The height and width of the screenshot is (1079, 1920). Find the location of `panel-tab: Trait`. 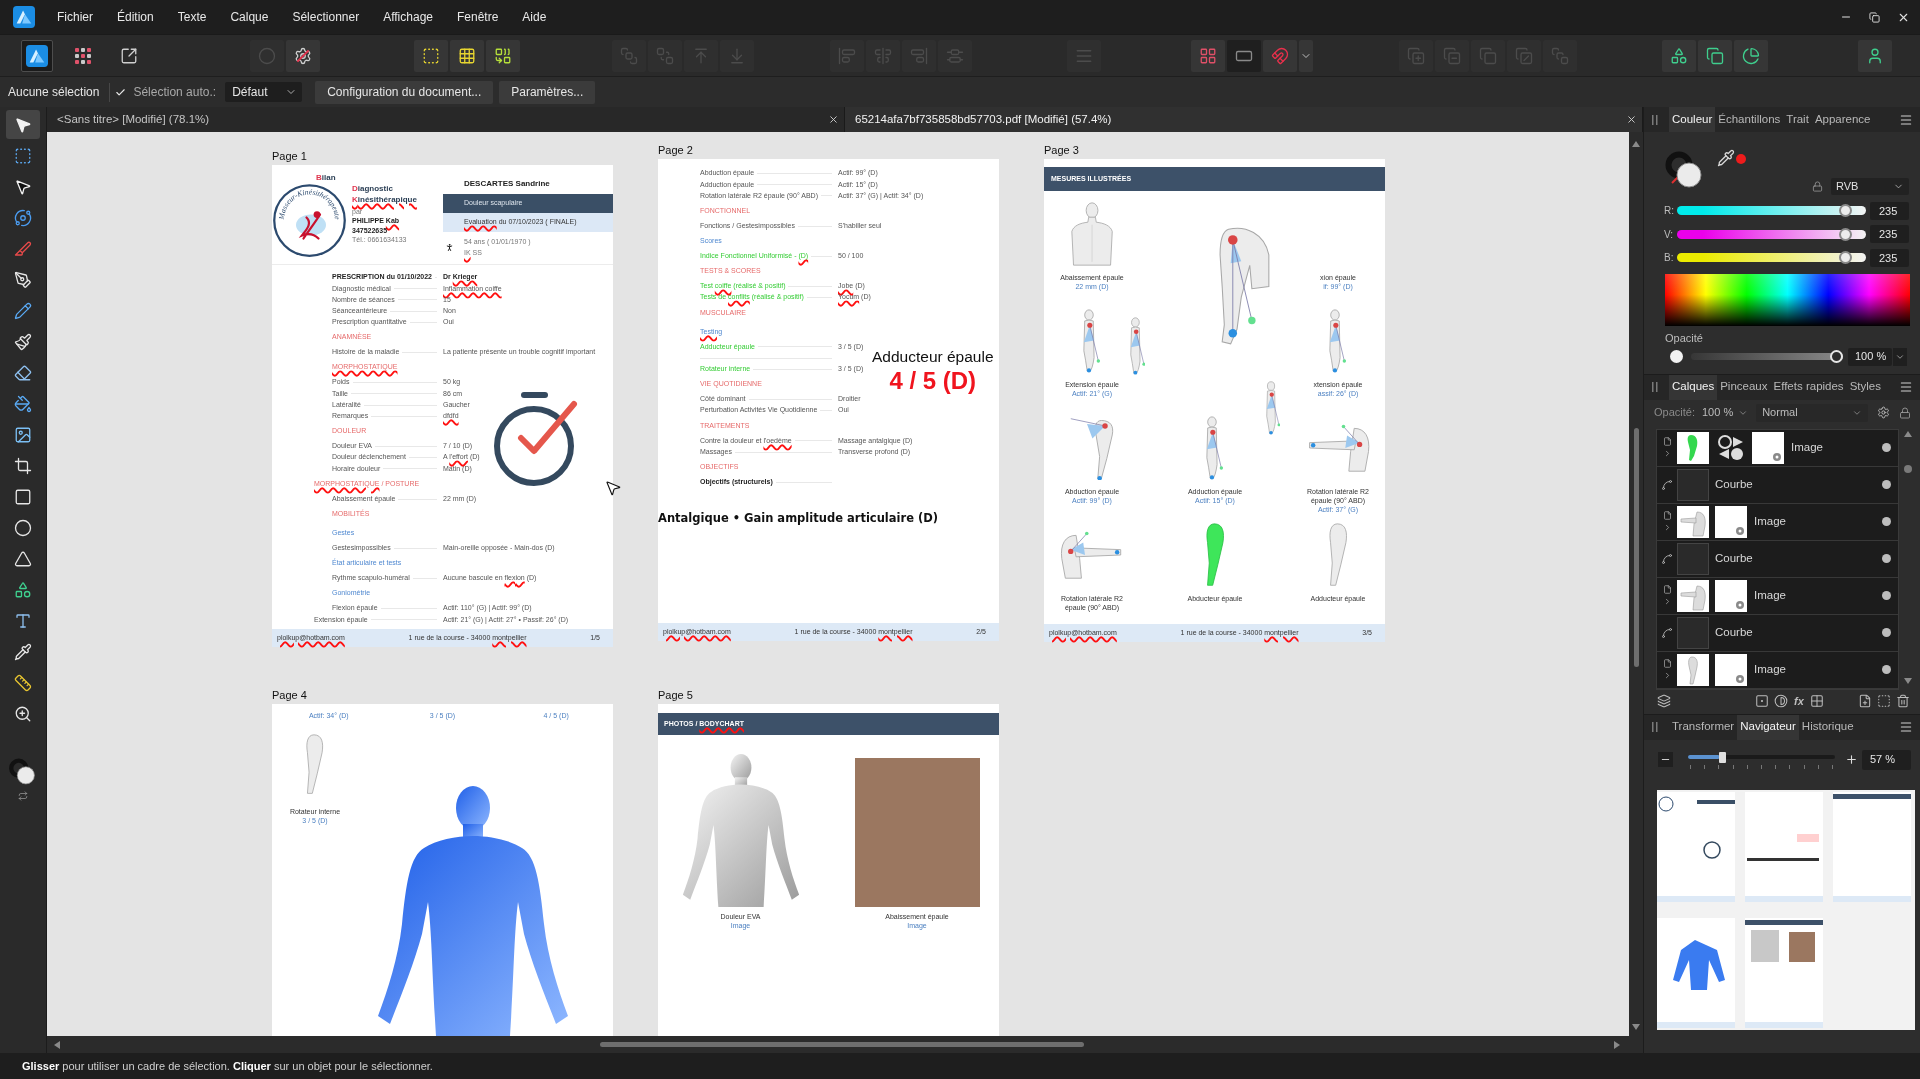

panel-tab: Trait is located at coordinates (1797, 119).